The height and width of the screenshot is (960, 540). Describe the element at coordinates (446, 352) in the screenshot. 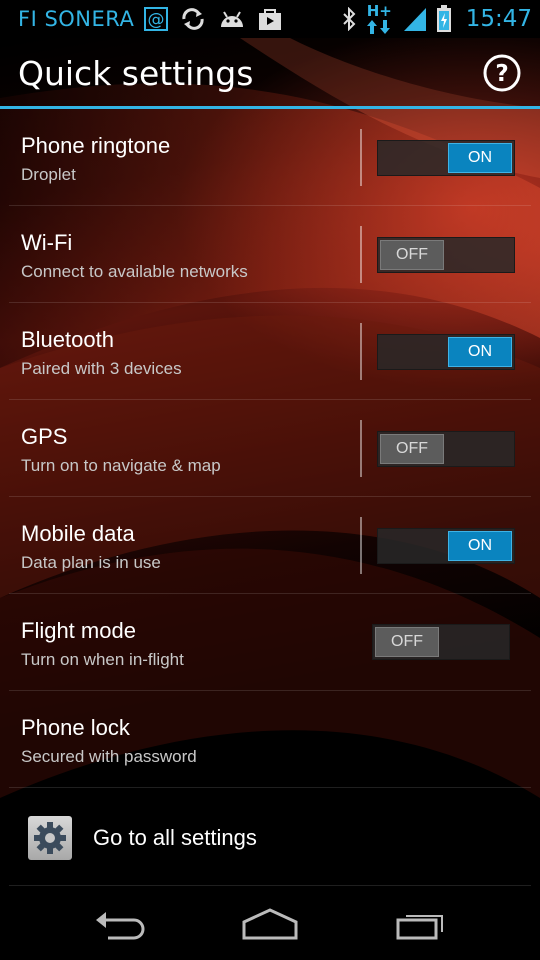

I see `bluetooth-toggle: ON` at that location.